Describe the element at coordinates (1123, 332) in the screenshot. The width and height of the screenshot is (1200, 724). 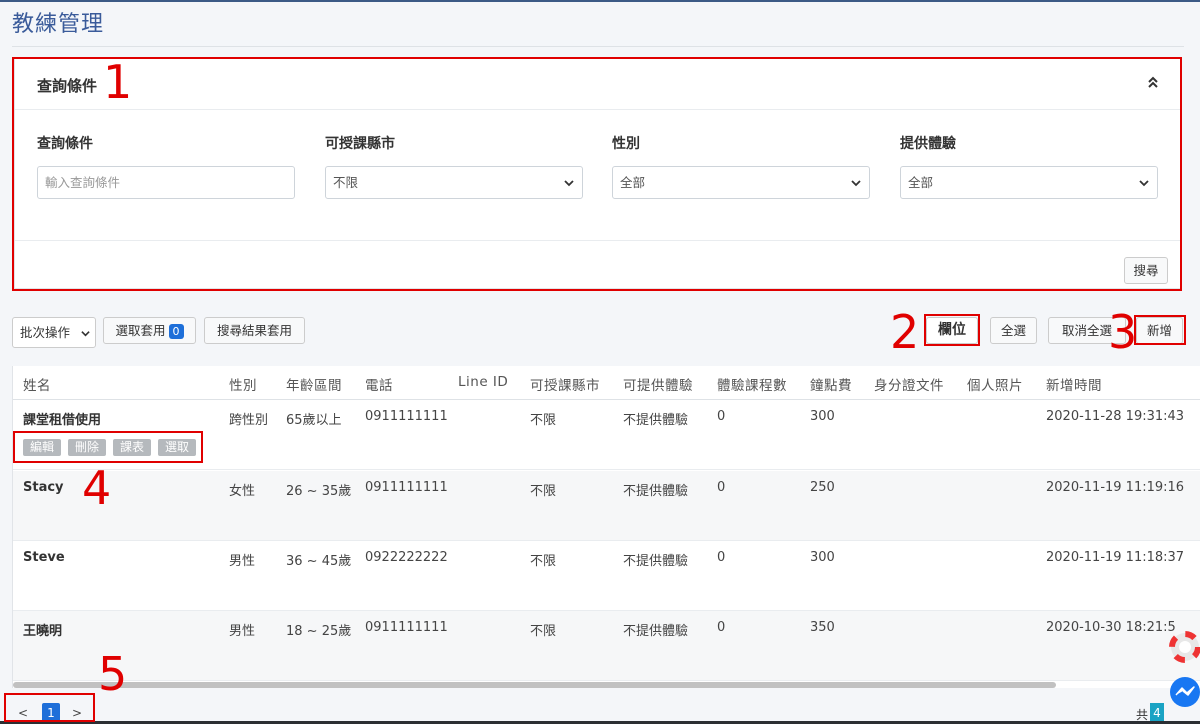
I see `annotation-number-3: 3` at that location.